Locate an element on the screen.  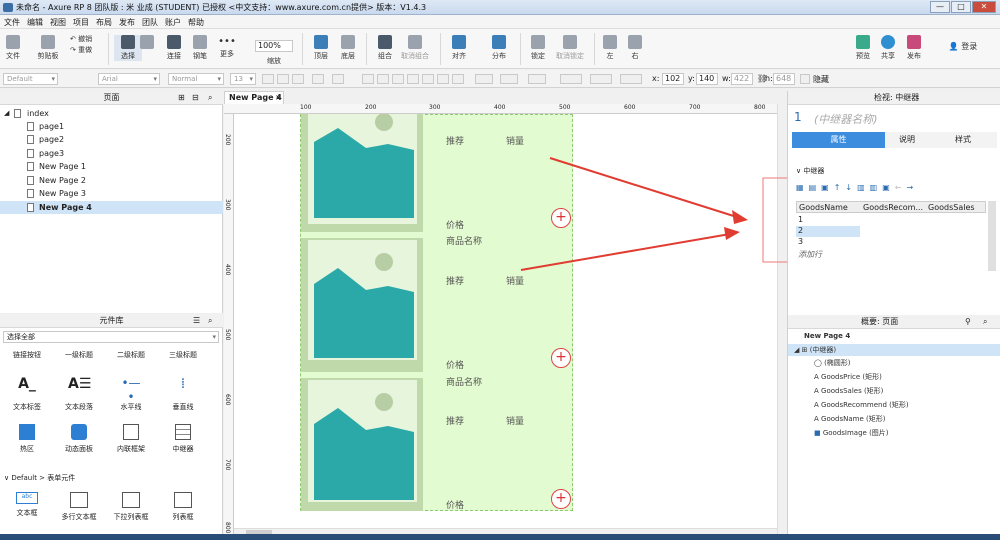
outline-header: 概要: 页面 ⚲ ⌕ is located at coordinates (894, 322).